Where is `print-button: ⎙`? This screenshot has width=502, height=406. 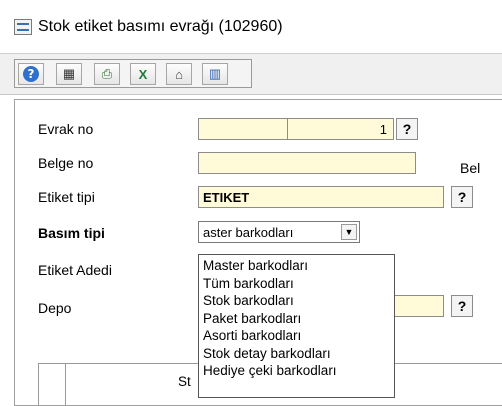
print-button: ⎙ is located at coordinates (107, 74).